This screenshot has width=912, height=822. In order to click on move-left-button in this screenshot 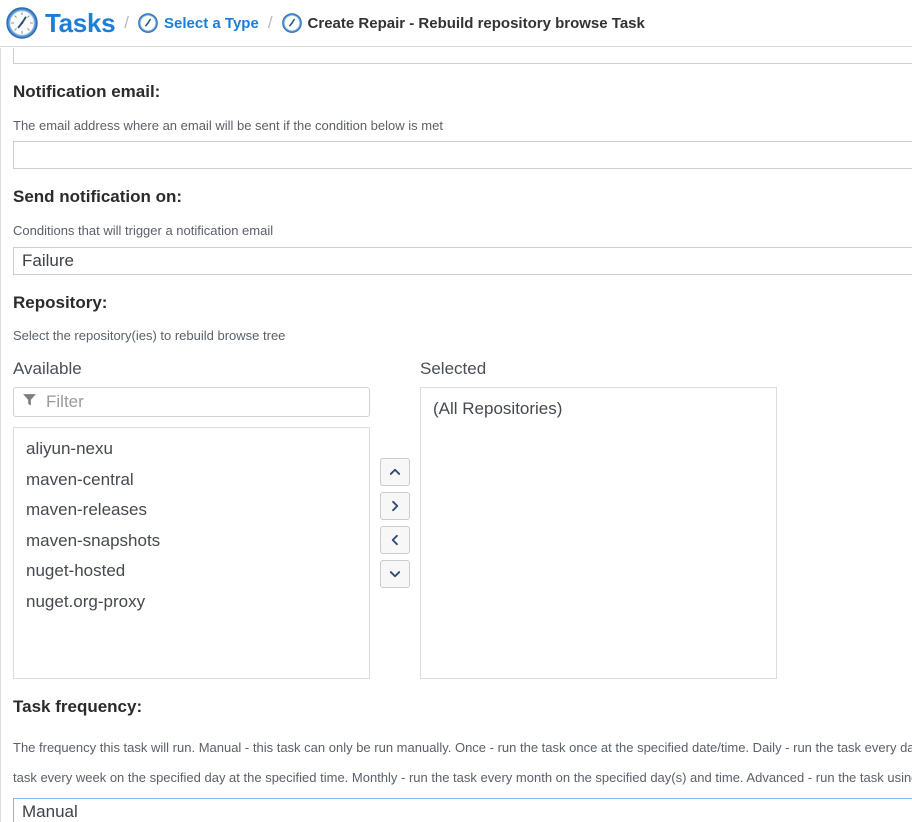, I will do `click(395, 539)`.